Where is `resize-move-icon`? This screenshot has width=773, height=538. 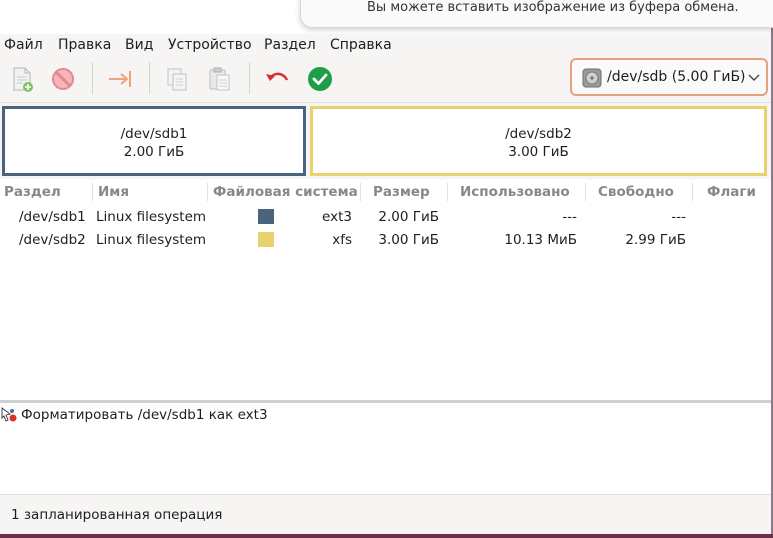 resize-move-icon is located at coordinates (120, 79).